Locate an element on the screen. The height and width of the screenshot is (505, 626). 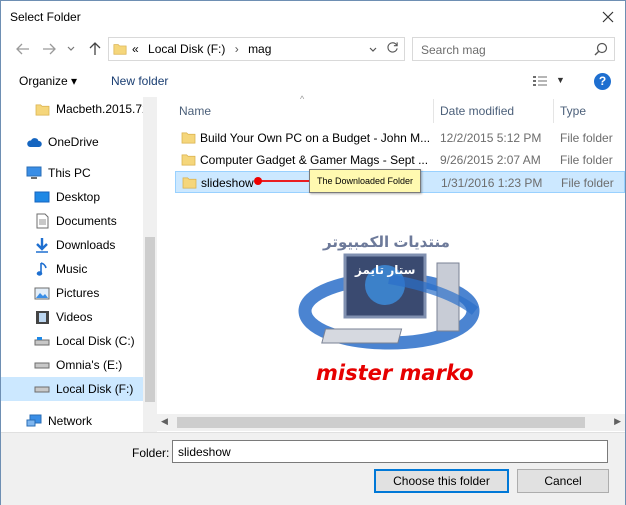
nav-scrollbar-thumb is located at coordinates (150, 319).